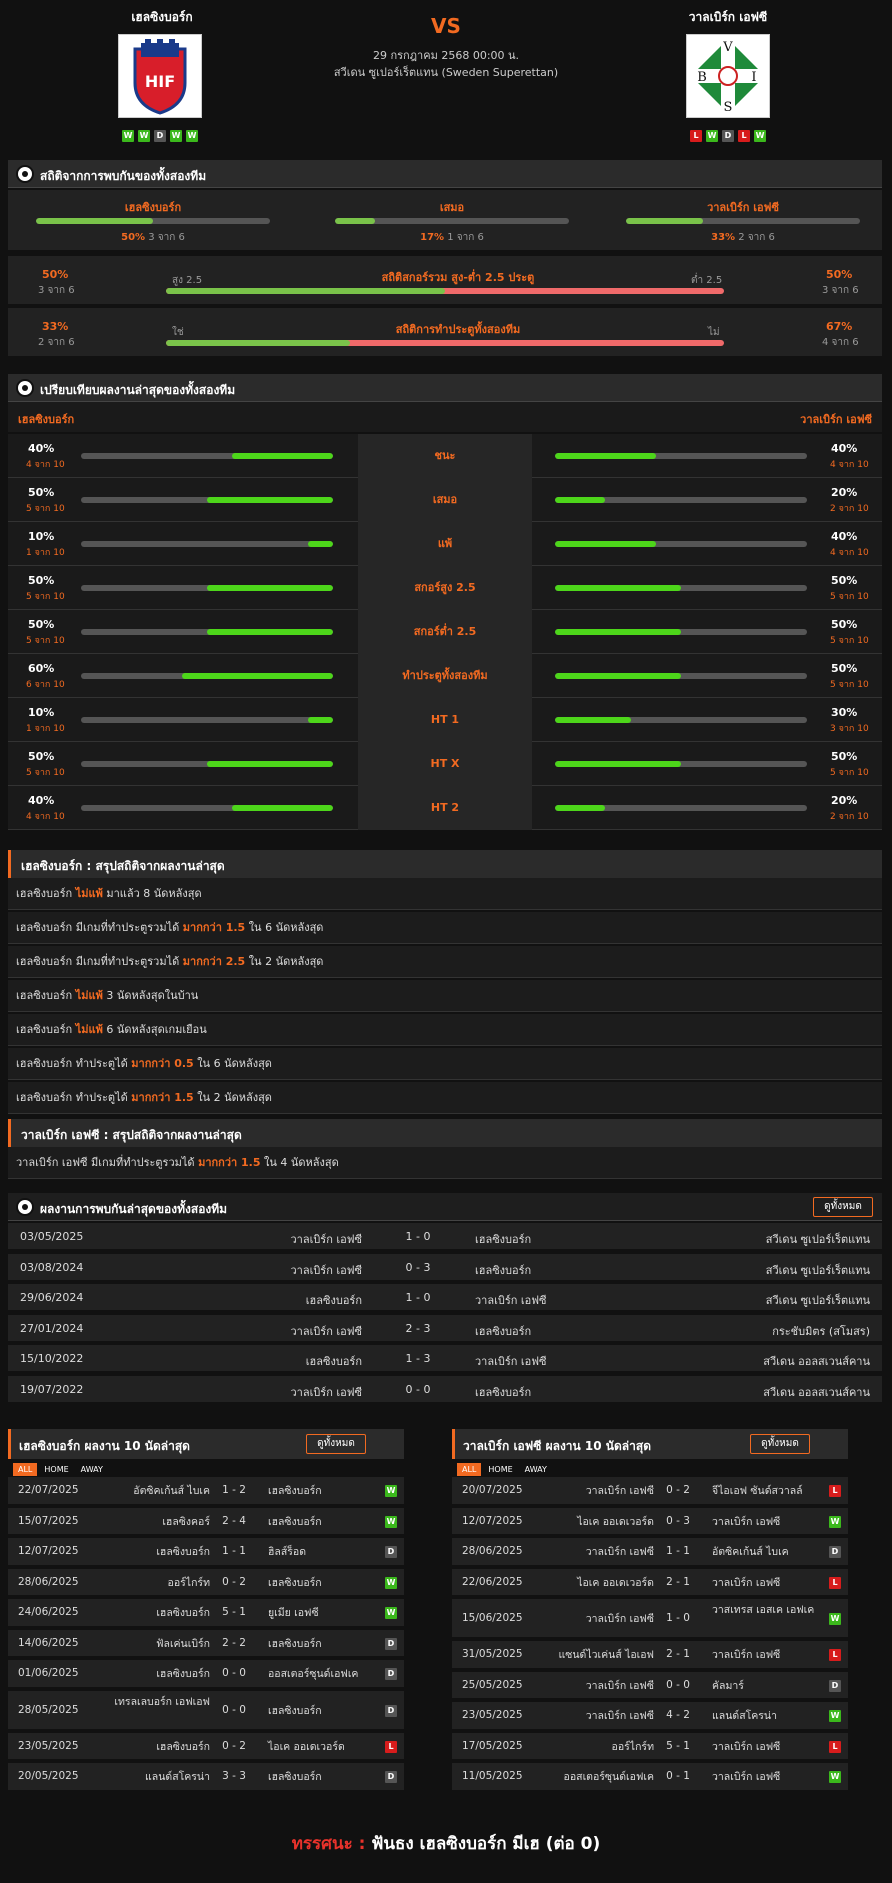  Describe the element at coordinates (452, 221) in the screenshot. I see `h2h-item-bar` at that location.